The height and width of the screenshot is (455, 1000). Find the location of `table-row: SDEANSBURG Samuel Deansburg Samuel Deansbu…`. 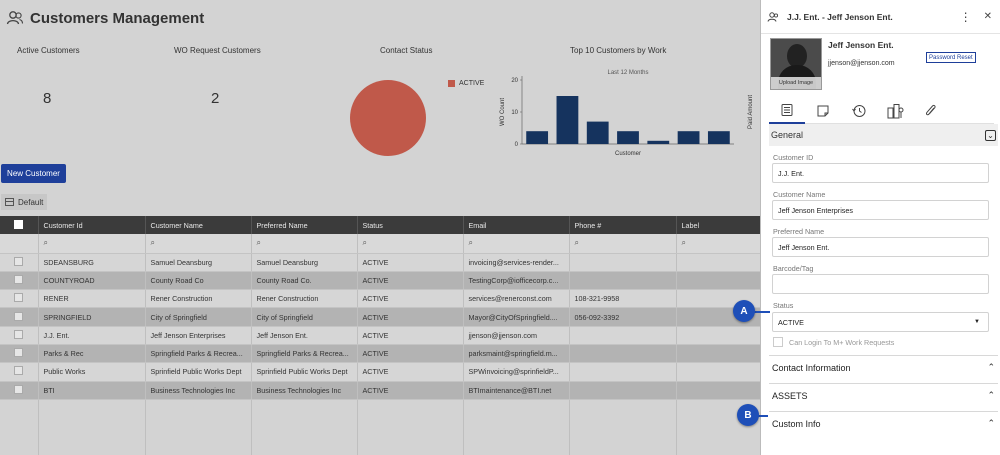

table-row: SDEANSBURG Samuel Deansburg Samuel Deansbu… is located at coordinates (380, 262).